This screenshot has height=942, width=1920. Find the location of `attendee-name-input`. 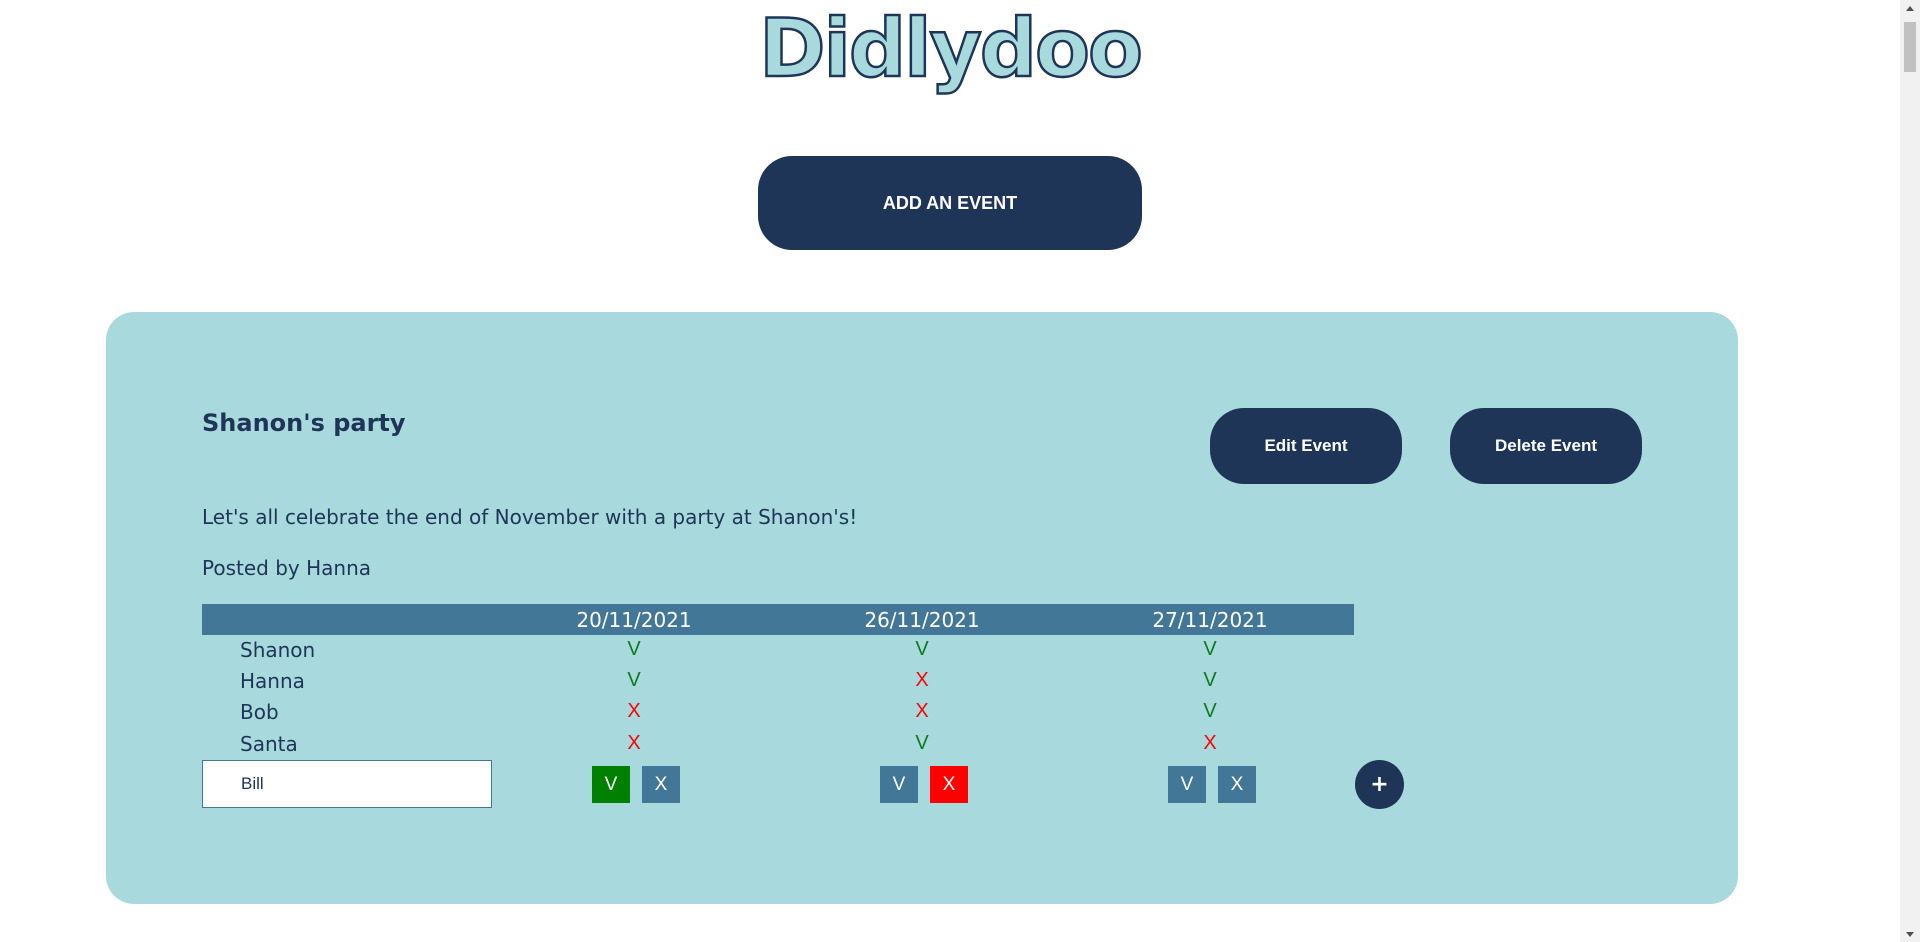

attendee-name-input is located at coordinates (347, 784).